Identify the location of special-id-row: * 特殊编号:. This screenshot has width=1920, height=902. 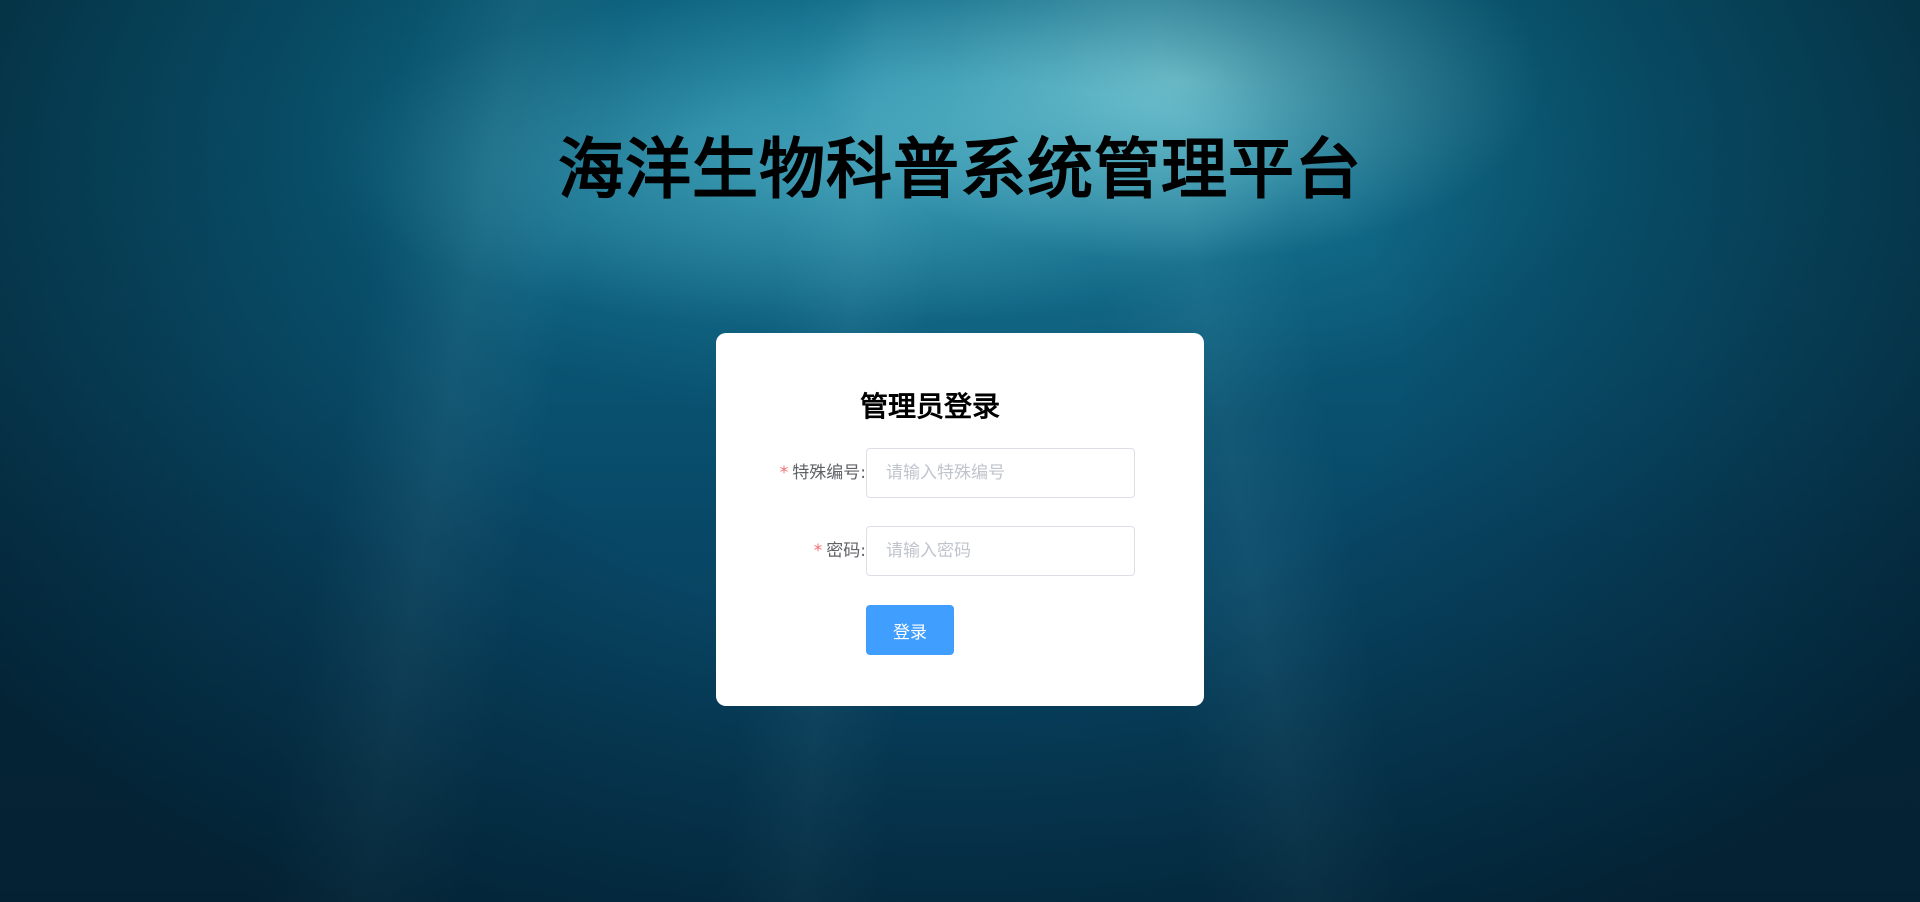
(960, 473).